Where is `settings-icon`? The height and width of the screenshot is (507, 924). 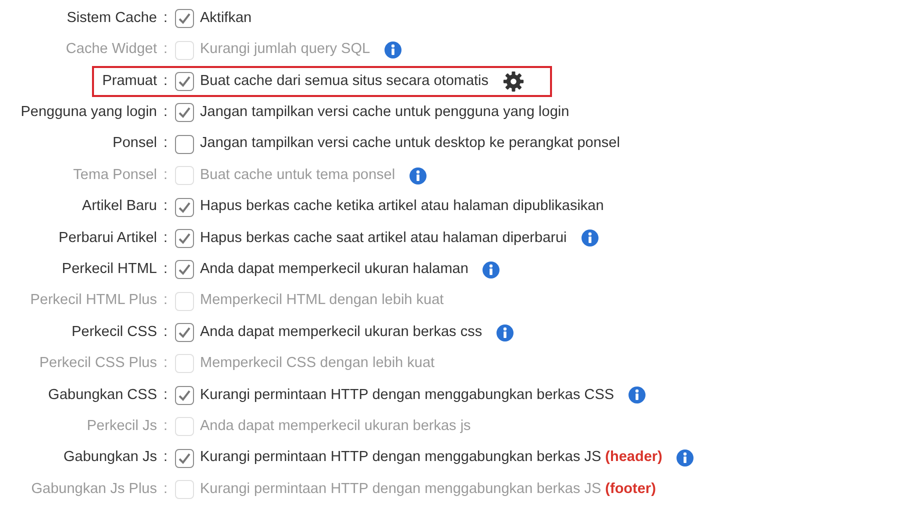
settings-icon is located at coordinates (513, 81).